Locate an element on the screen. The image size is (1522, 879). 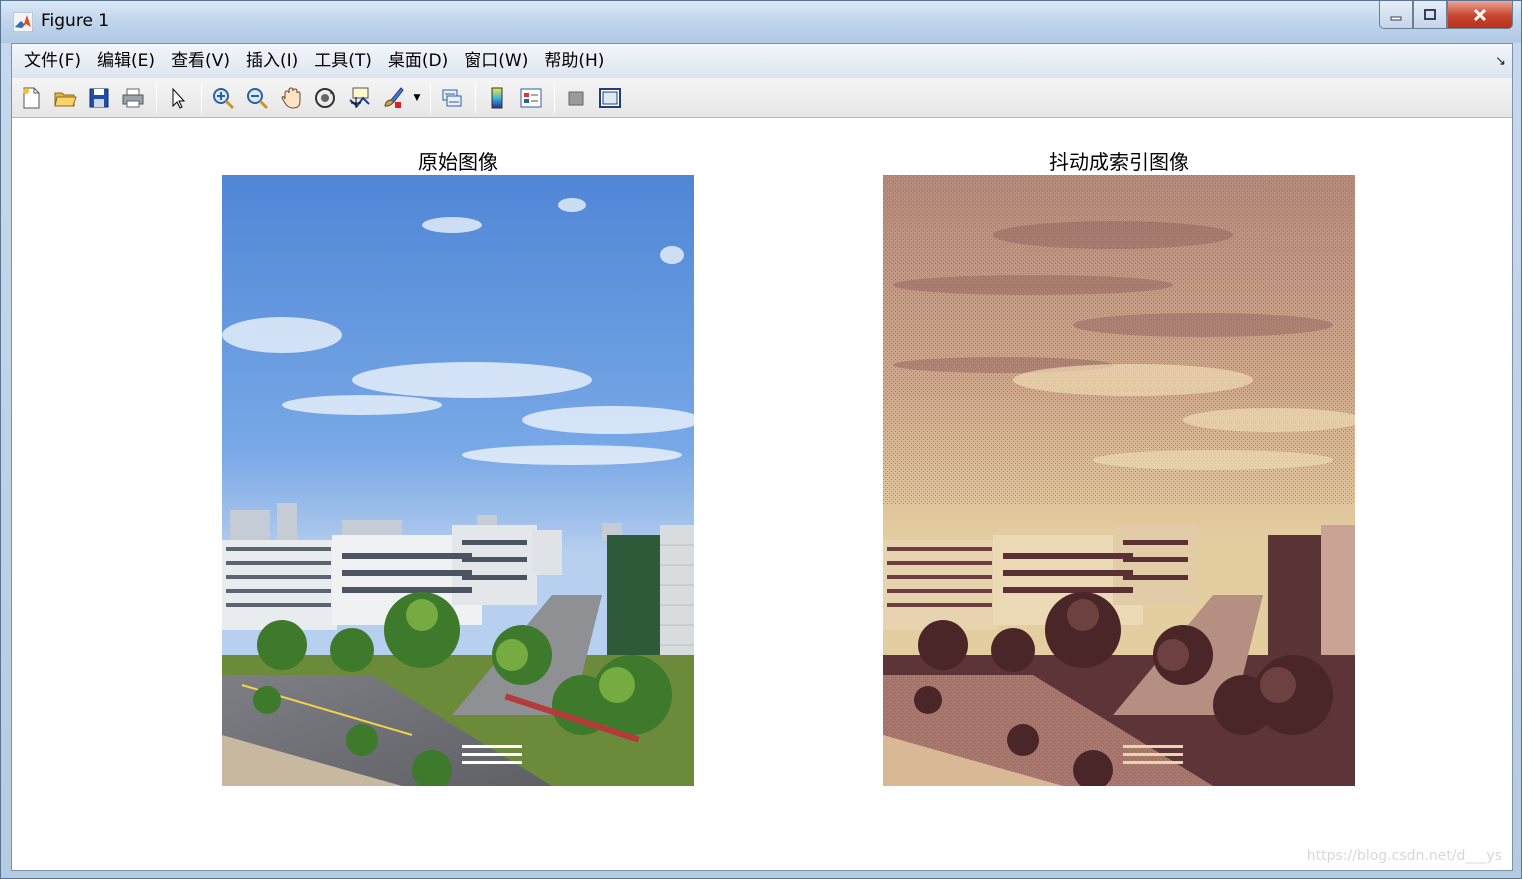
menu-edit: 编辑(E) is located at coordinates (126, 61).